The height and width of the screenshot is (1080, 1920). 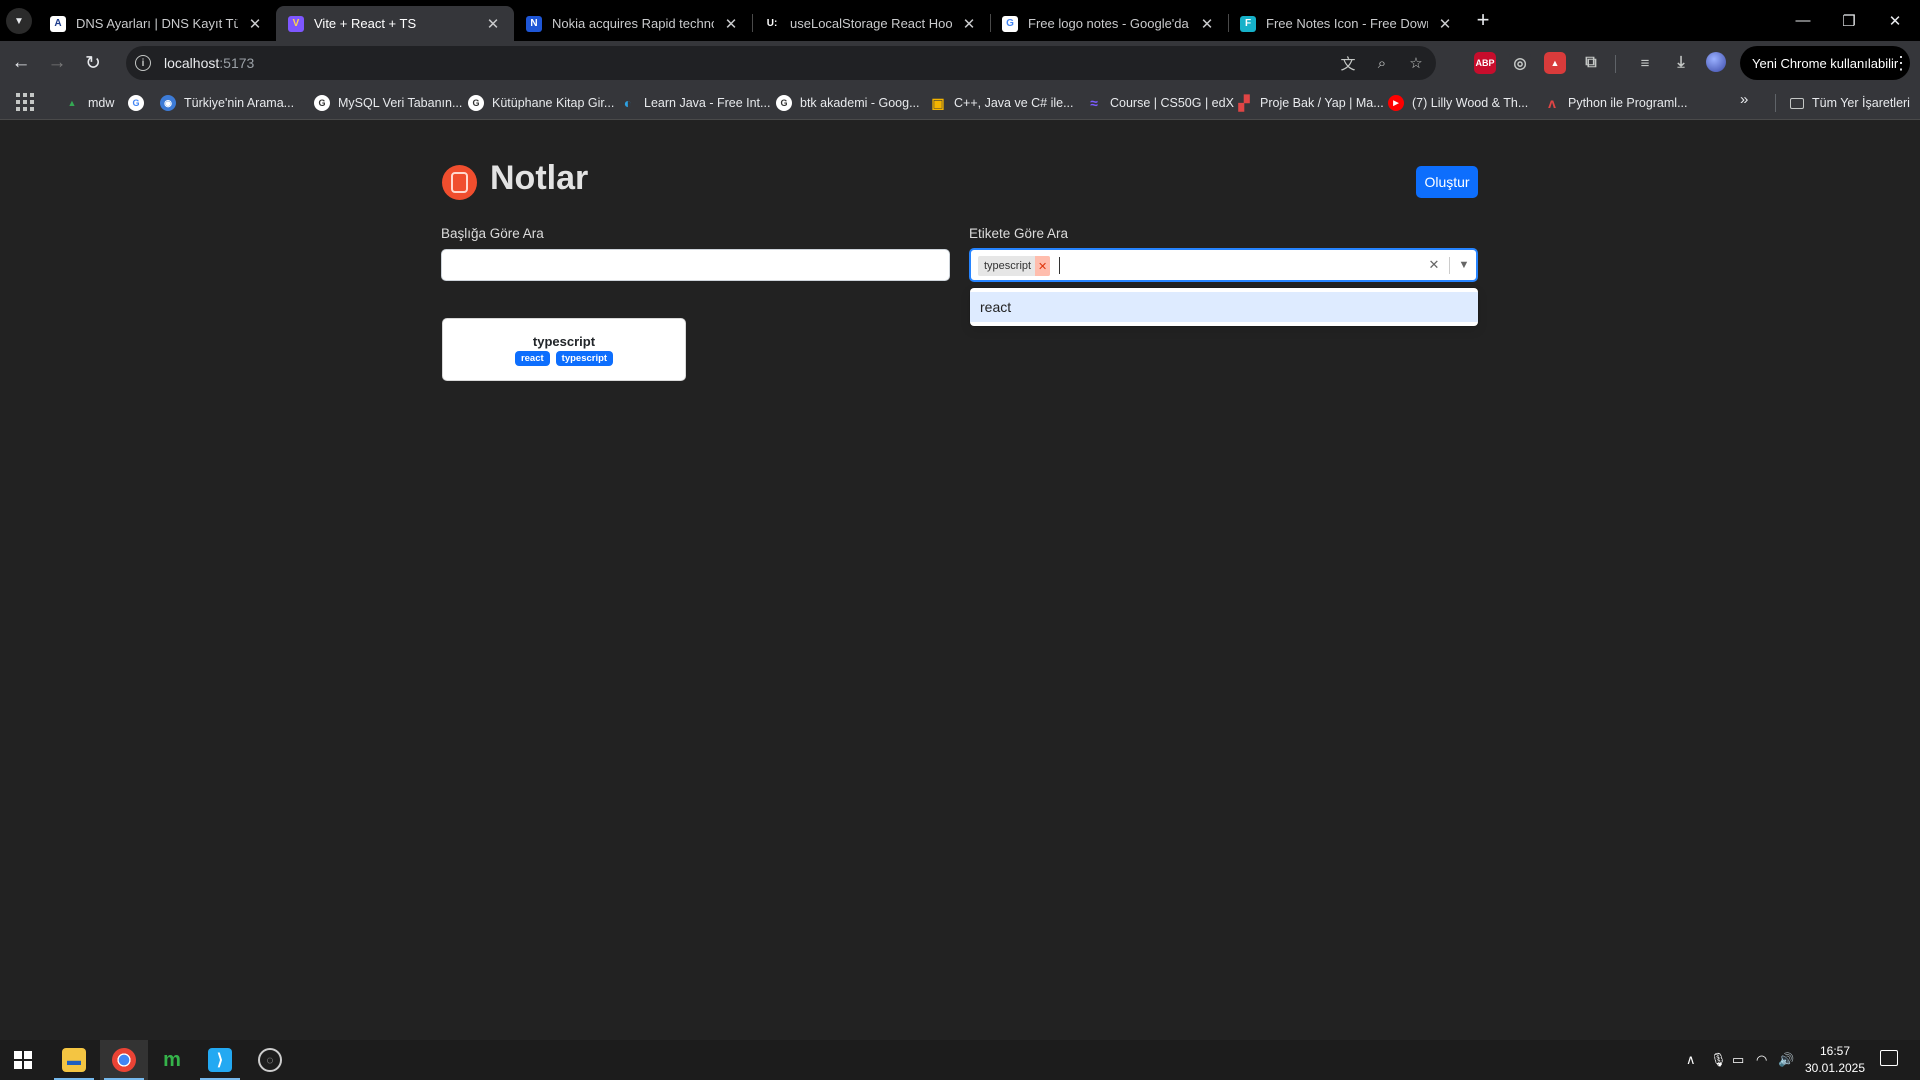 I want to click on clock-date: 30.01.2025, so click(x=1835, y=1068).